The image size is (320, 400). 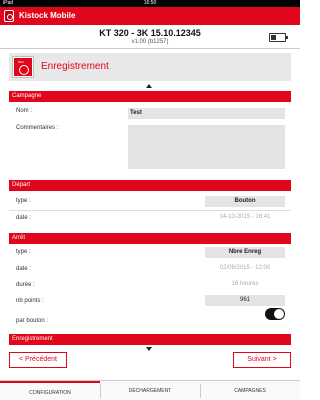 I want to click on device-version: v1.00 (b1257), so click(x=150, y=42).